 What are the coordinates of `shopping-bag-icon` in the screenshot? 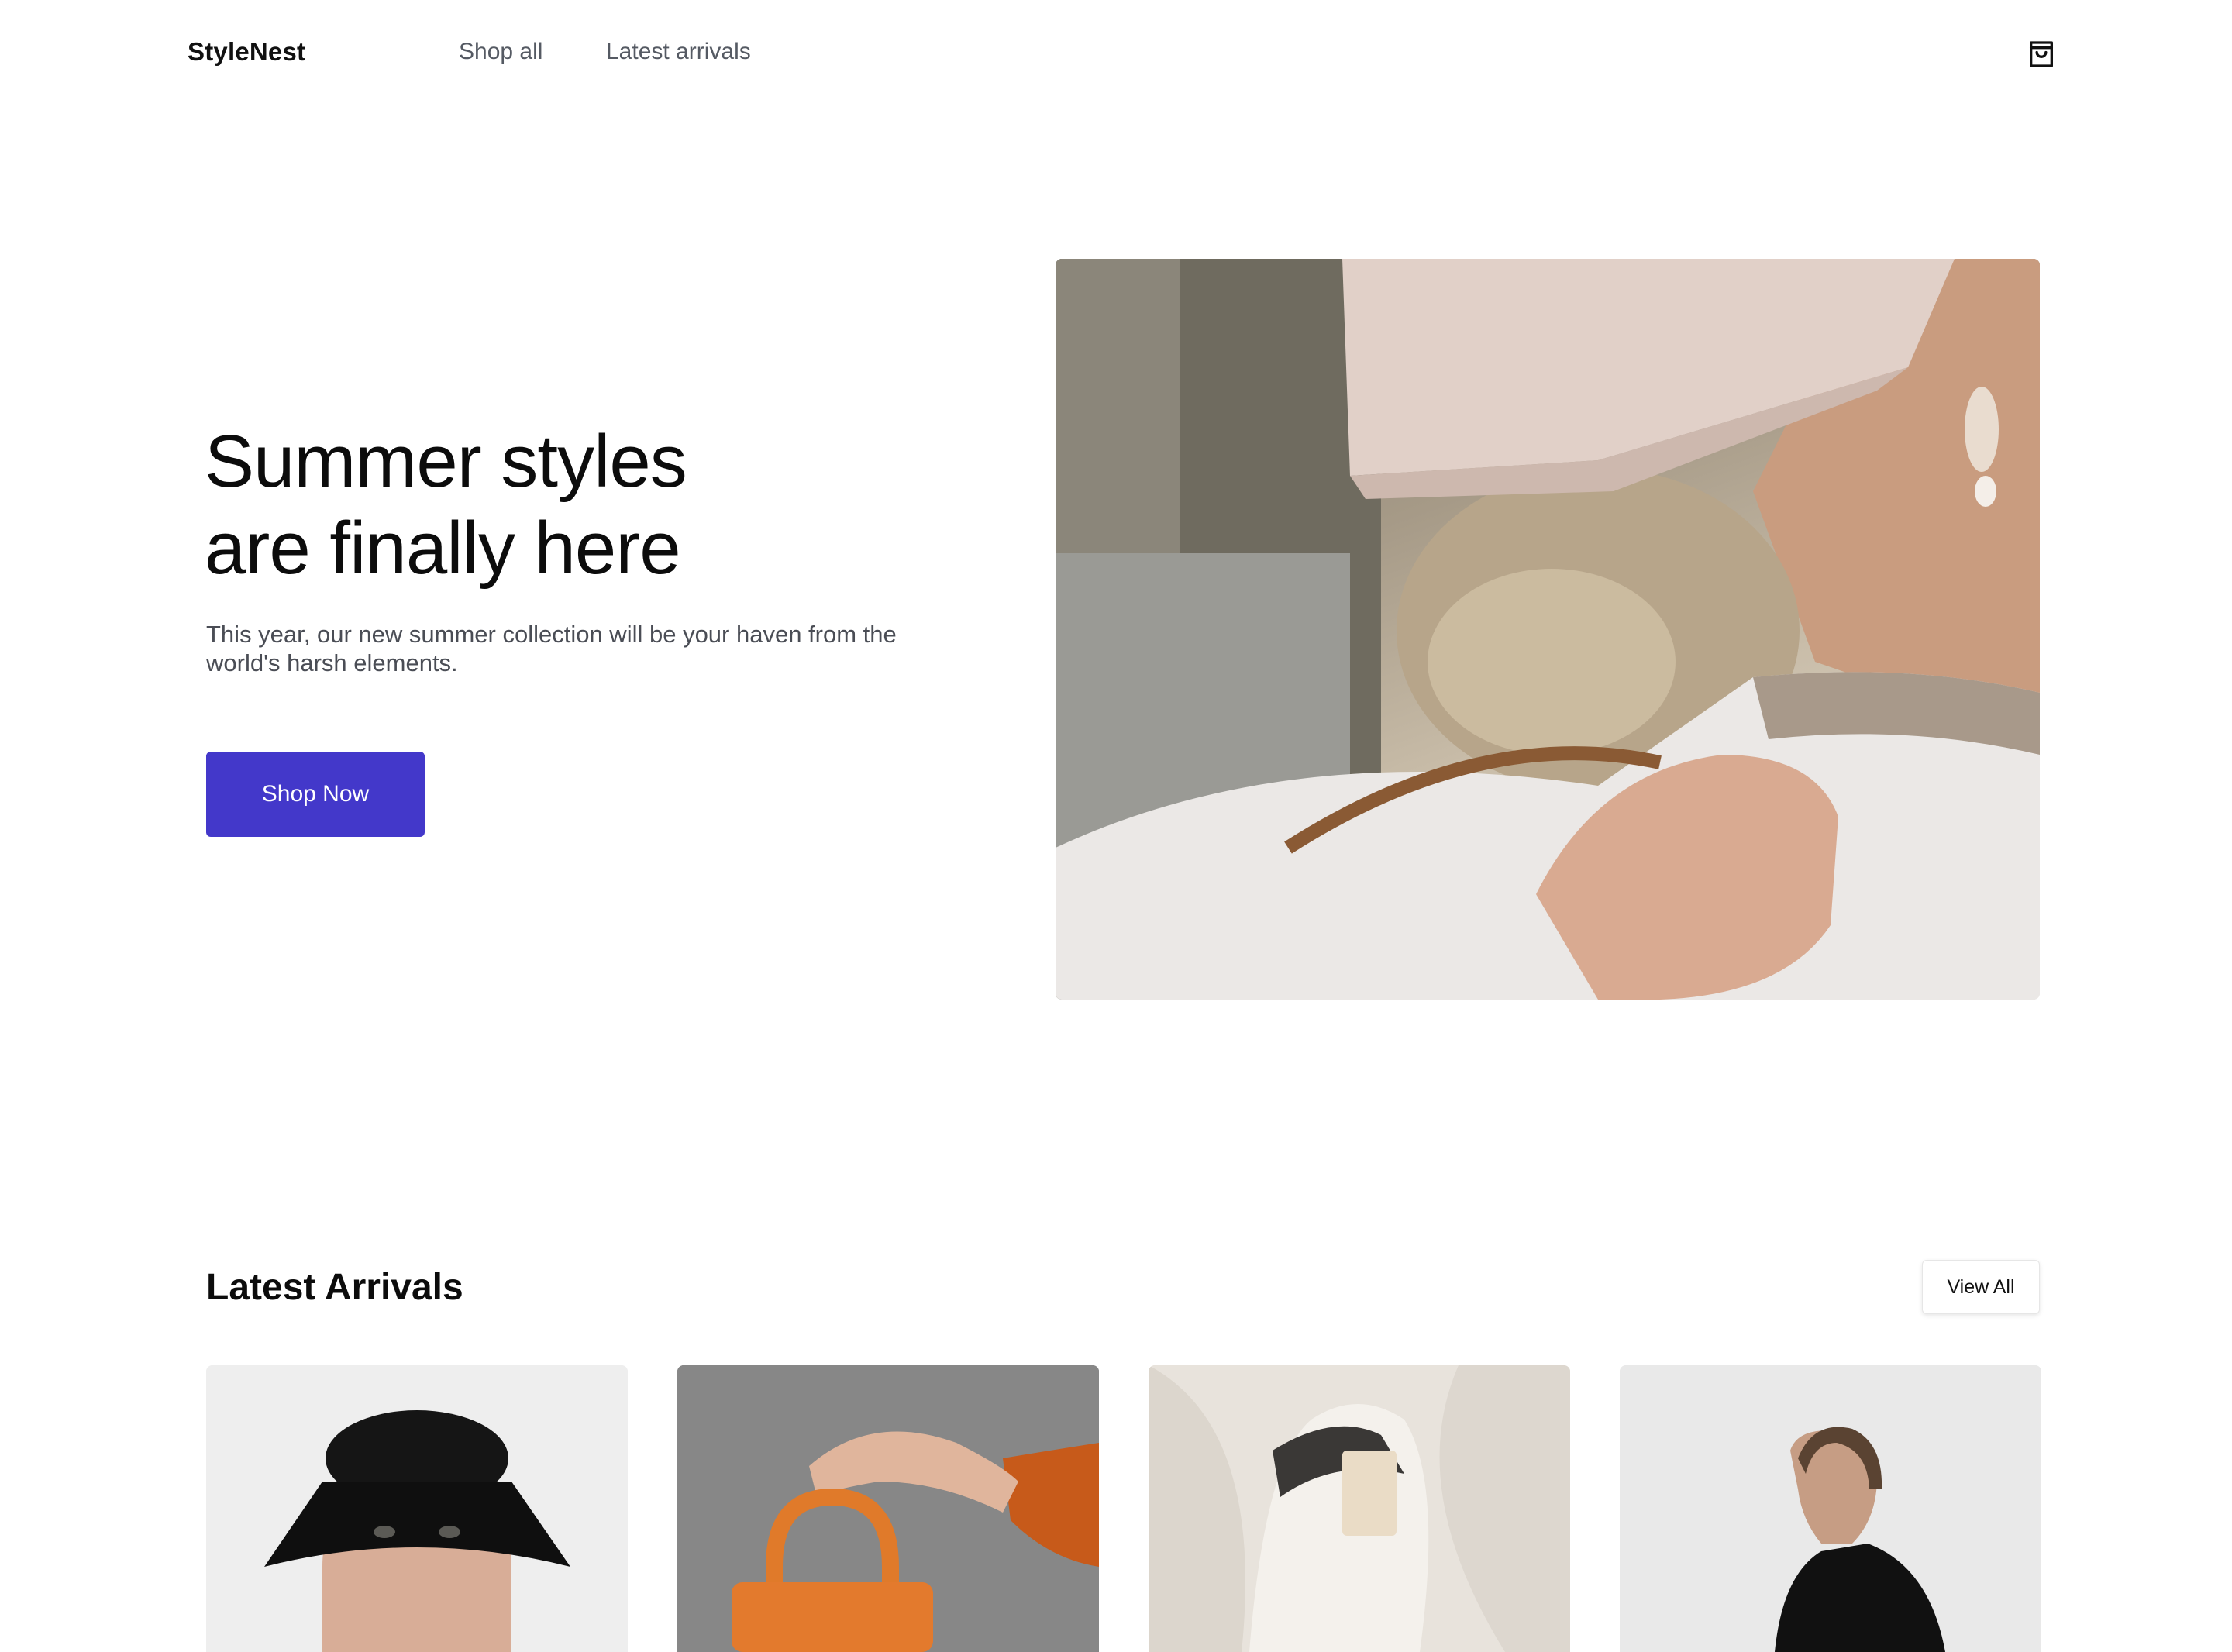 It's located at (2041, 54).